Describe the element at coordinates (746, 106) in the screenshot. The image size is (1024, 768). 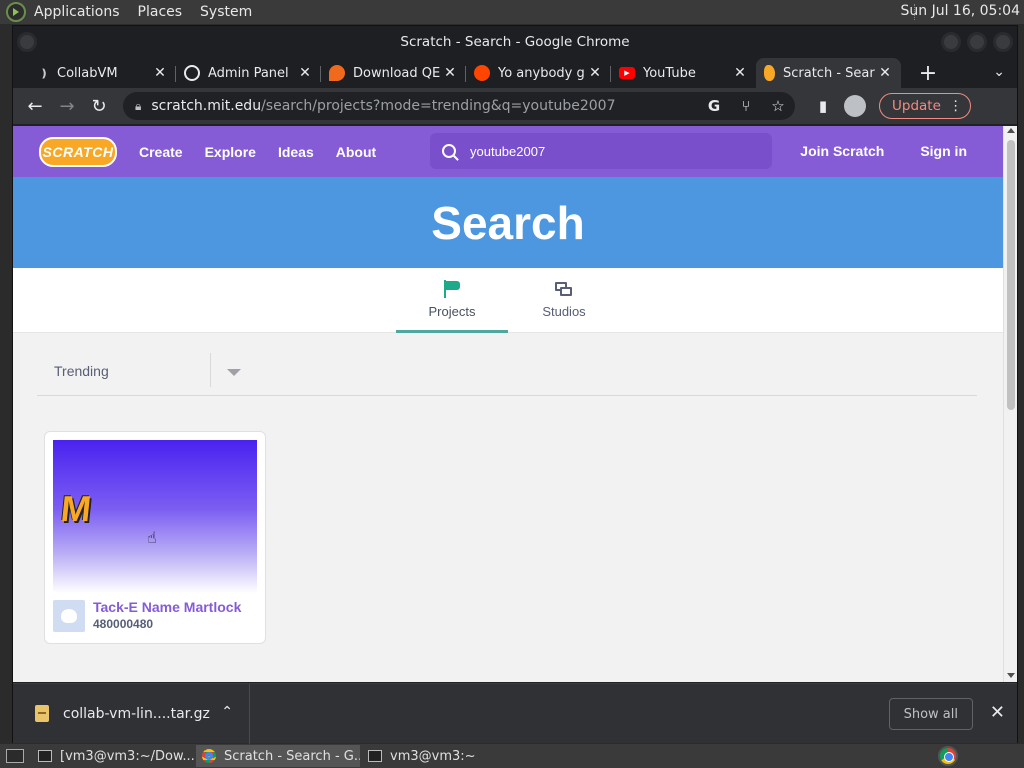
I see `share-icon: ⑂` at that location.